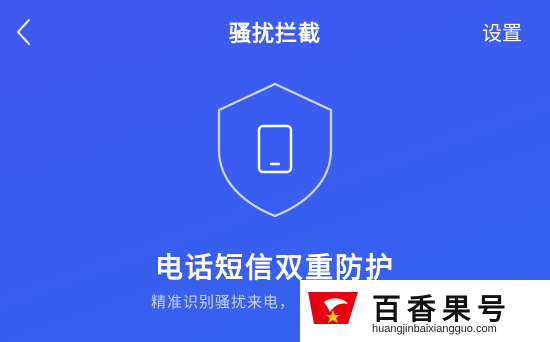 The height and width of the screenshot is (342, 550). What do you see at coordinates (274, 34) in the screenshot?
I see `page-title: 骚扰拦截` at bounding box center [274, 34].